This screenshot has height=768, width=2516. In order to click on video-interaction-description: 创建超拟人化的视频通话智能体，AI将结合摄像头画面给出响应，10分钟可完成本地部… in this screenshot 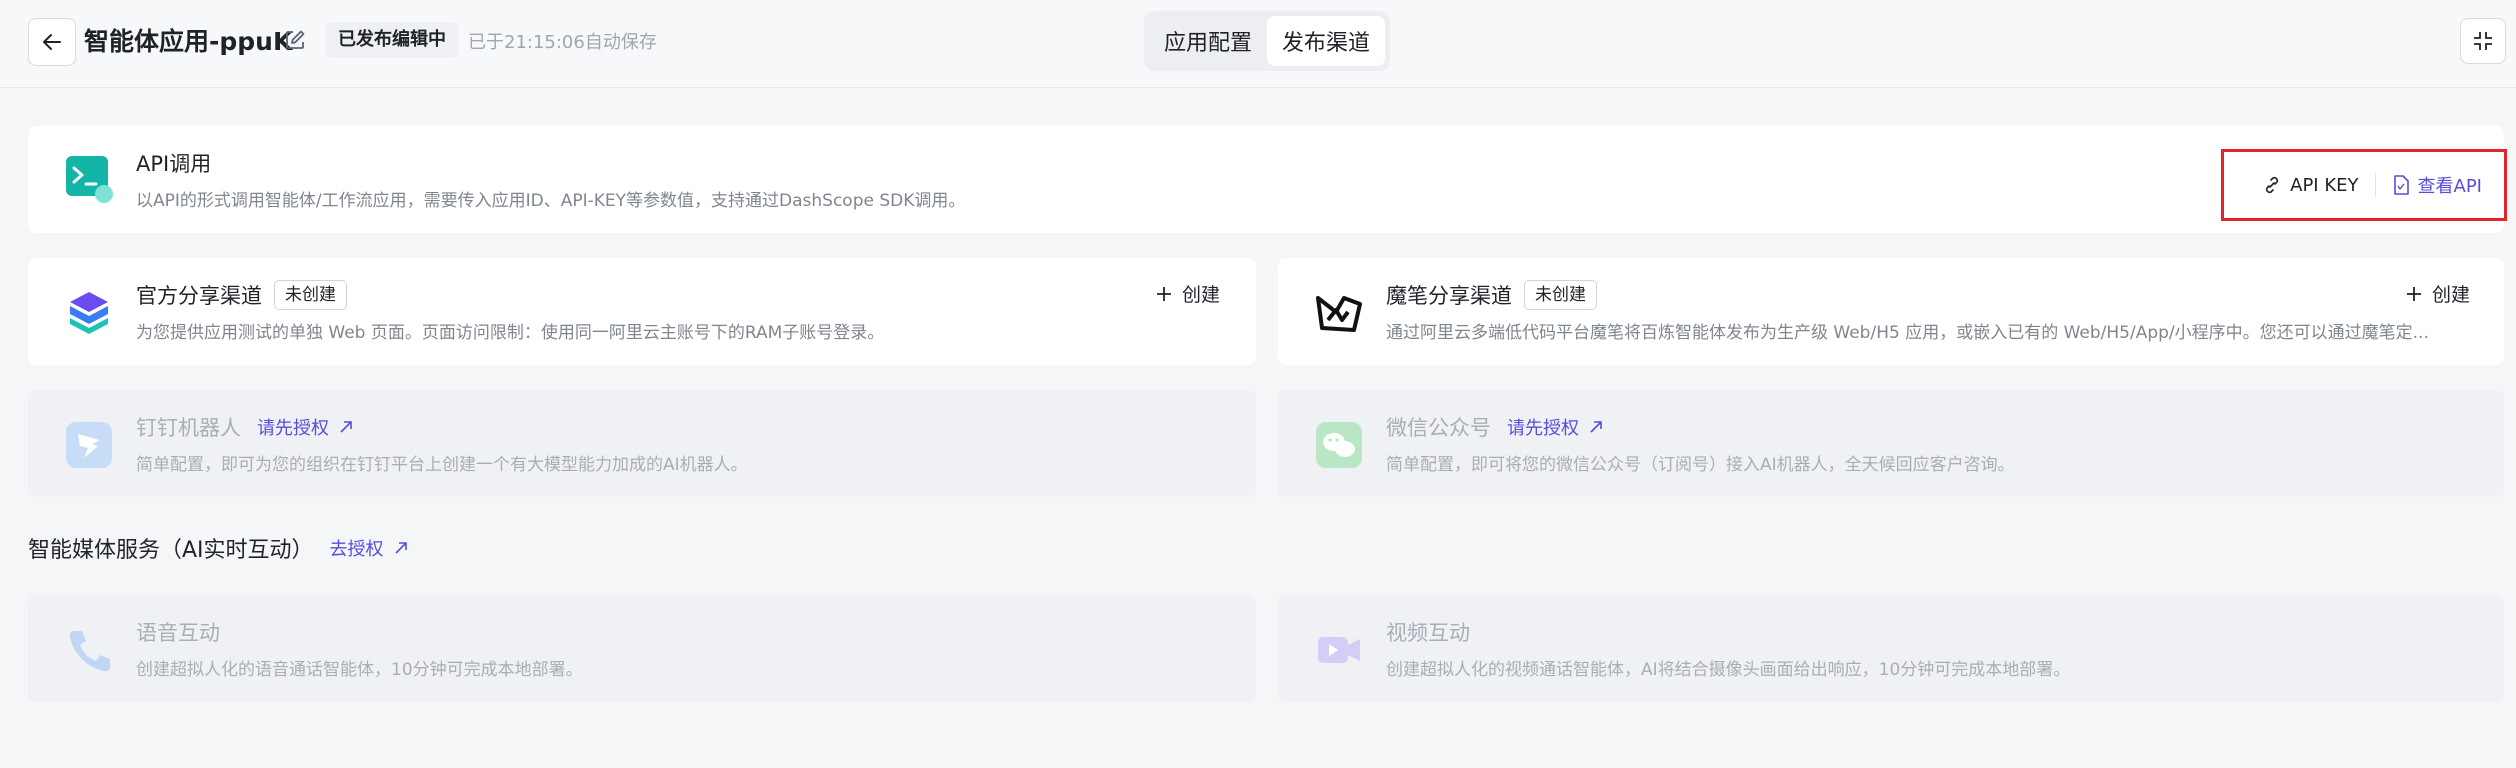, I will do `click(1728, 670)`.